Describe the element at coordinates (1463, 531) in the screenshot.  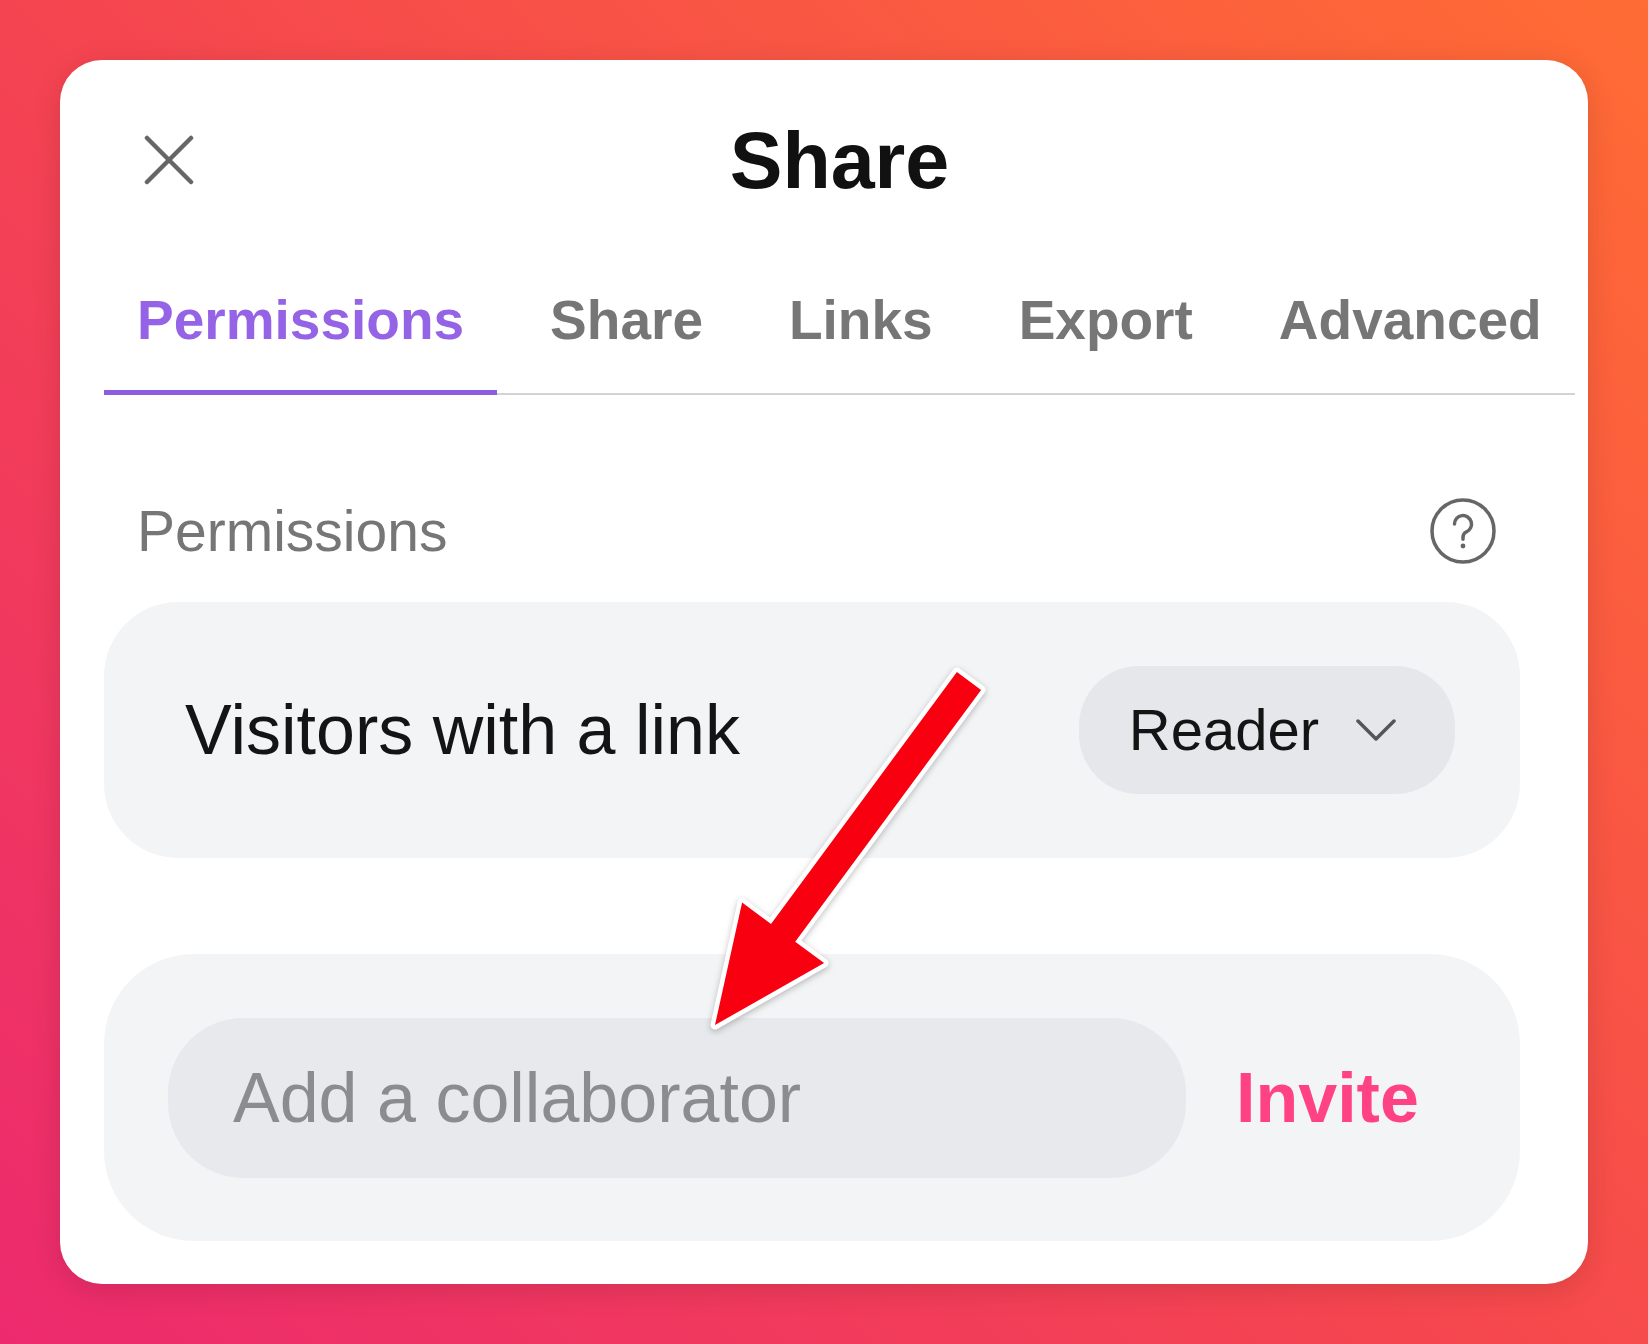
I see `help-icon` at that location.